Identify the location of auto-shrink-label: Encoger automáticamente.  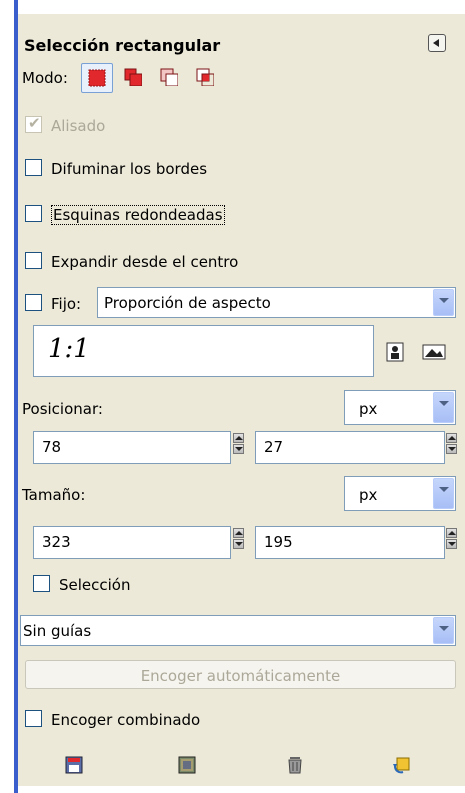
(240, 676).